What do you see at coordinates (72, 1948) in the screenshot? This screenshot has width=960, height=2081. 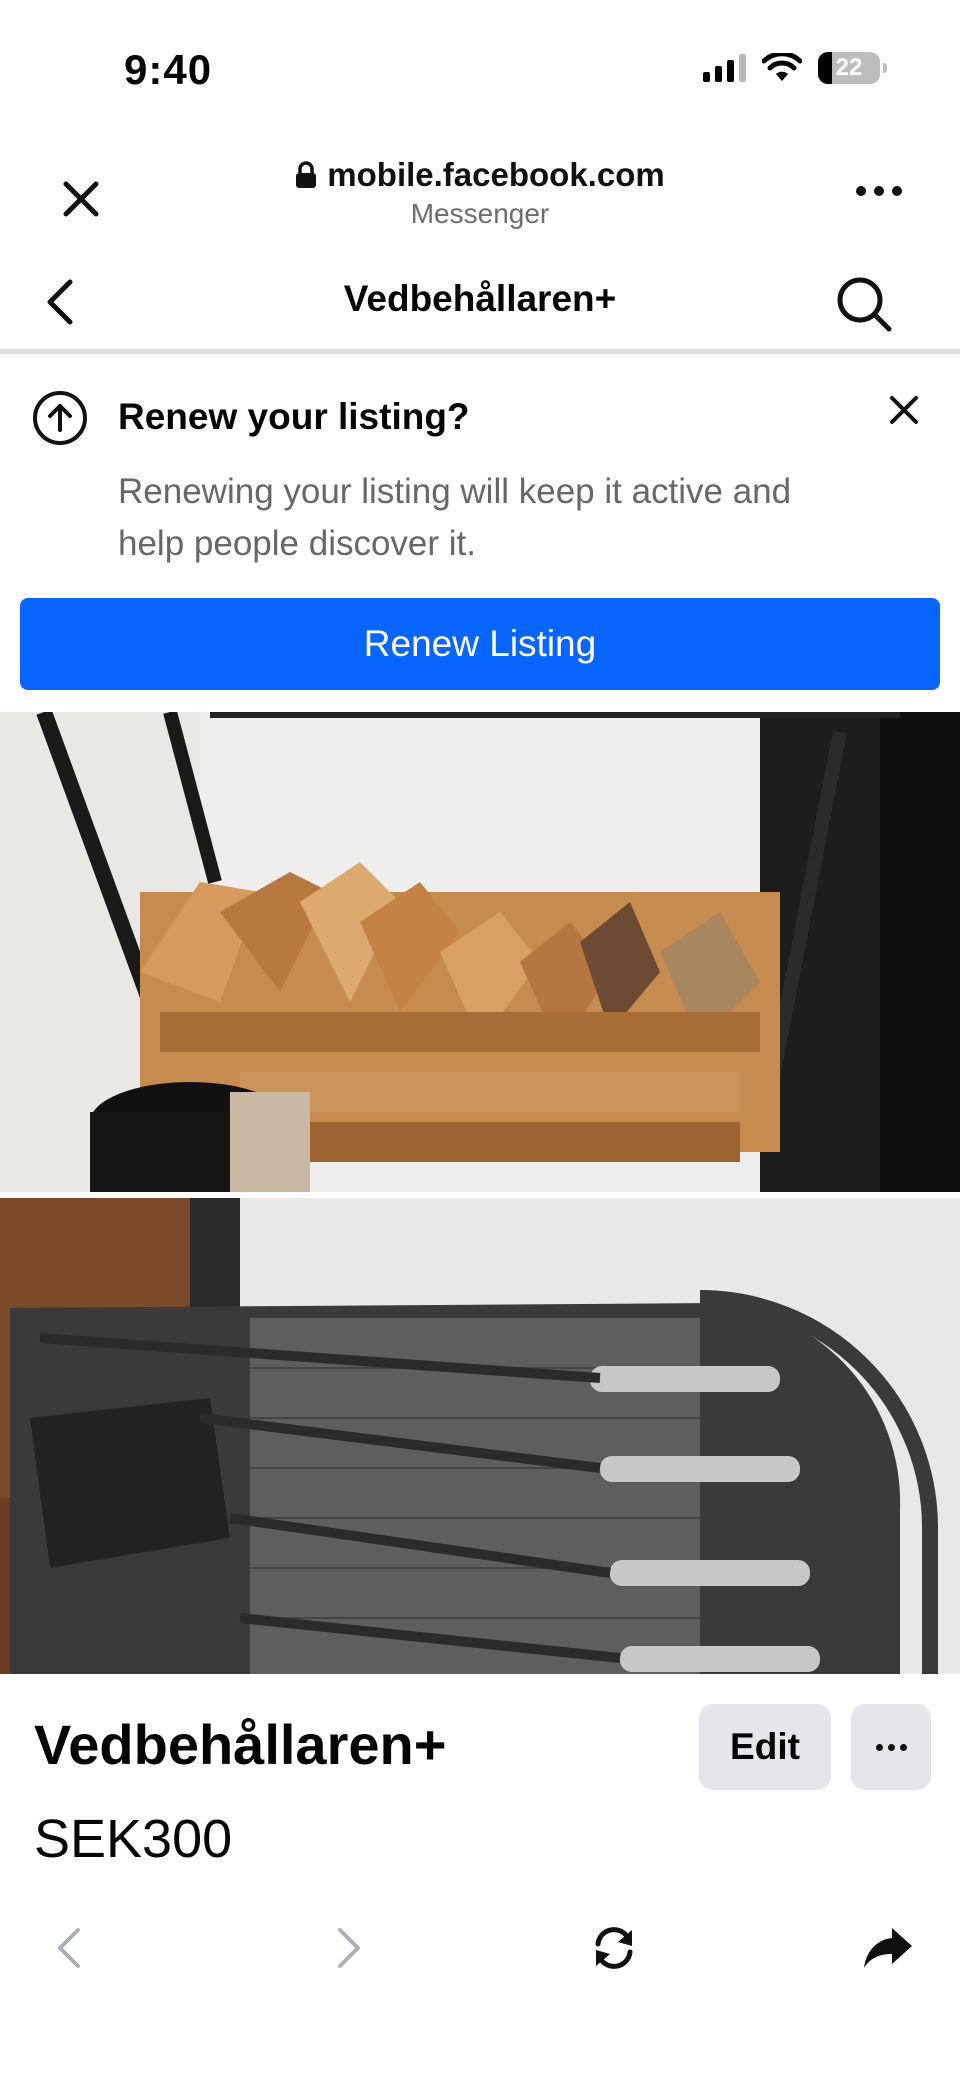 I see `back-arrow-icon` at bounding box center [72, 1948].